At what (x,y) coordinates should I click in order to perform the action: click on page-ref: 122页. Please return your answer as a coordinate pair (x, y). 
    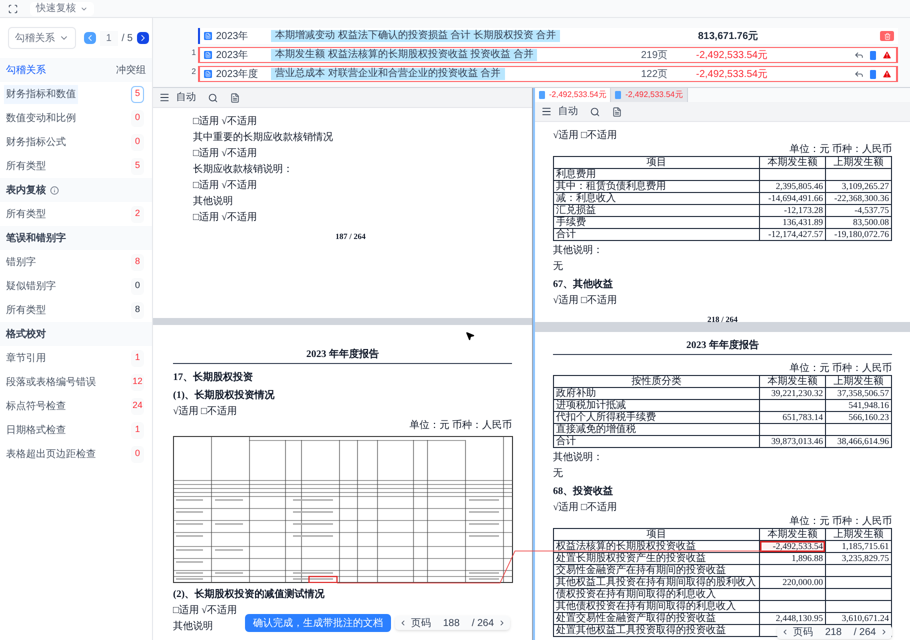
    Looking at the image, I should click on (655, 75).